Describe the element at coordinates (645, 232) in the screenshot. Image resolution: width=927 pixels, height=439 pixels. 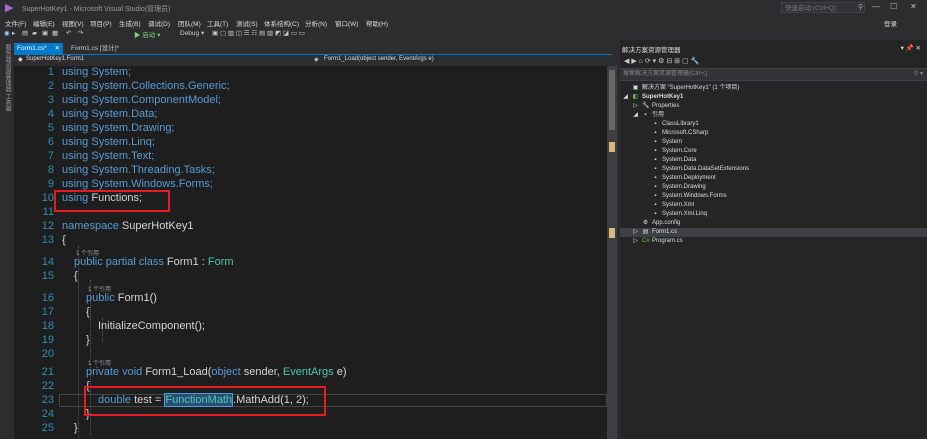
I see `form-file-icon: ▤` at that location.